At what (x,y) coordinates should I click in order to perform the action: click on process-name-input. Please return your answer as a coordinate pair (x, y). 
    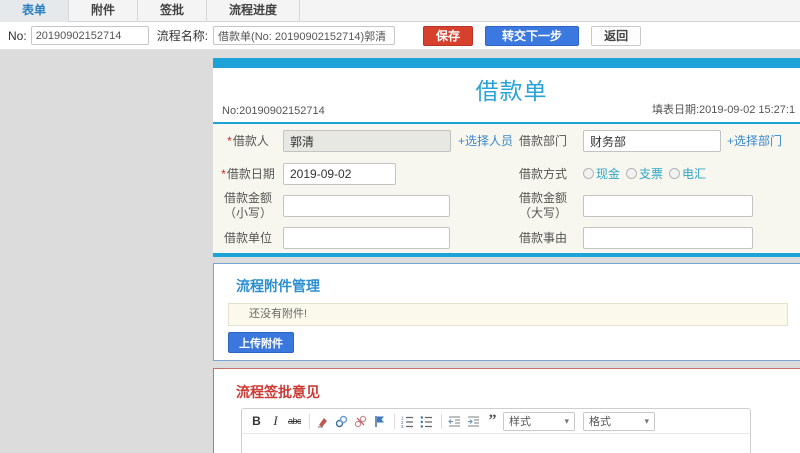
    Looking at the image, I should click on (304, 35).